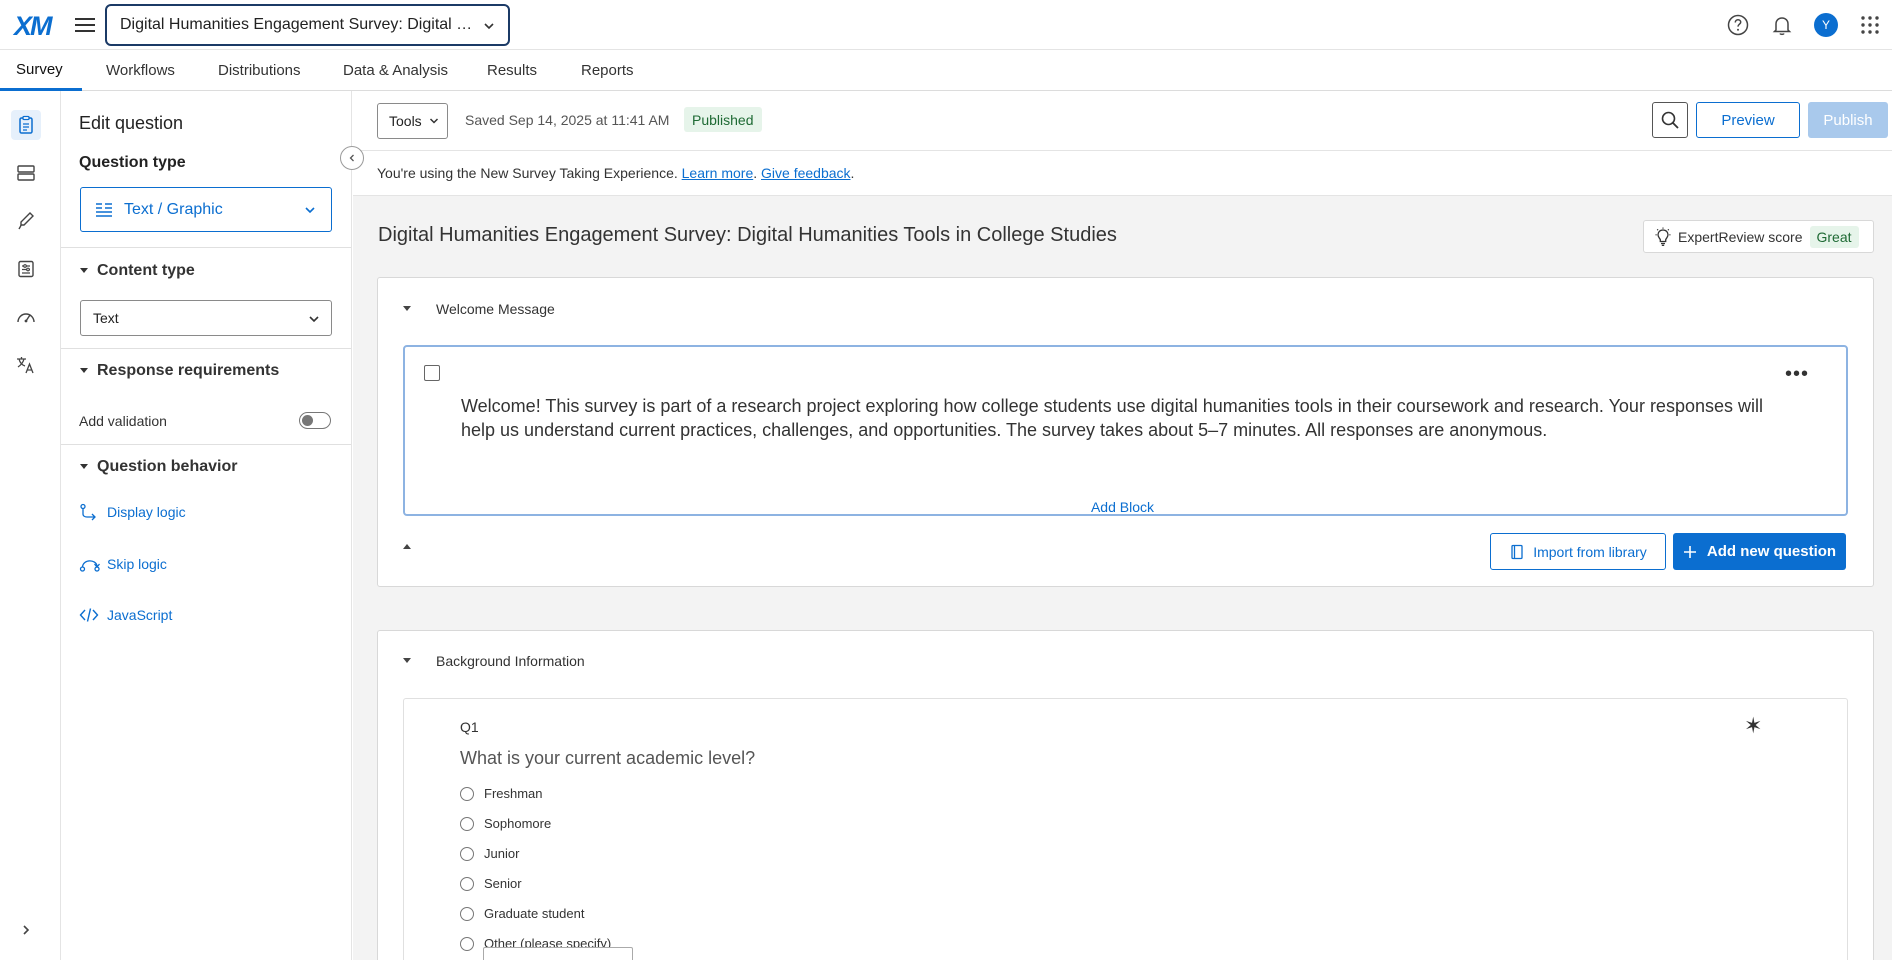 Image resolution: width=1892 pixels, height=960 pixels. Describe the element at coordinates (85, 25) in the screenshot. I see `menu-icon` at that location.